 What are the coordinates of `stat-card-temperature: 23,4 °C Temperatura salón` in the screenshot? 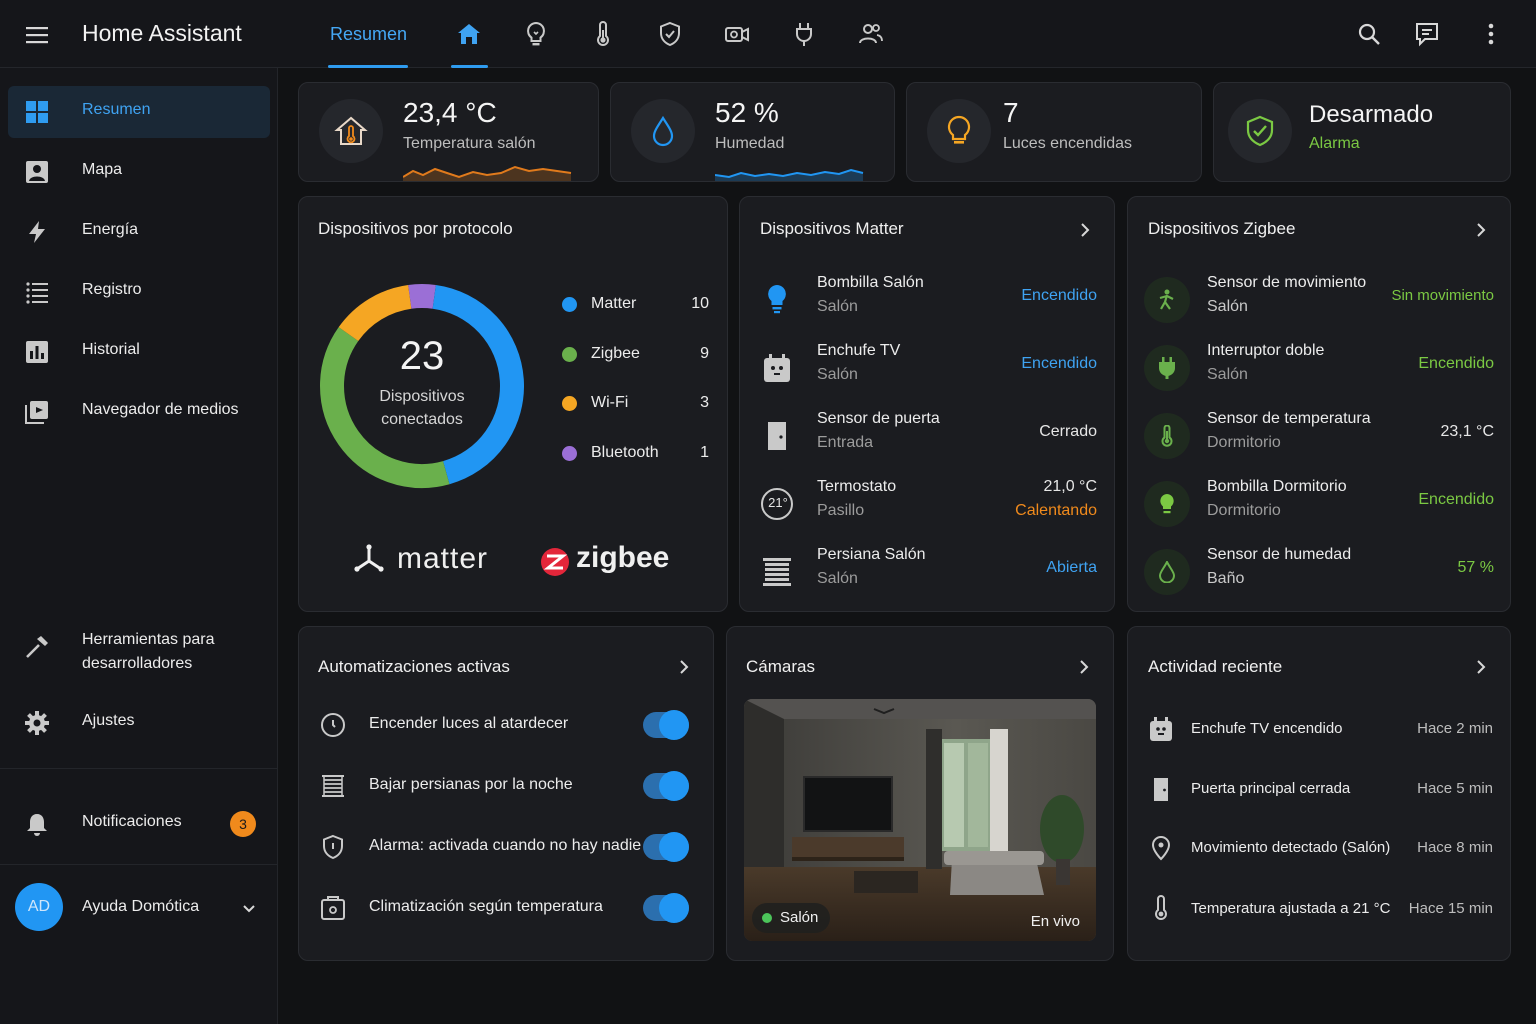 It's located at (448, 132).